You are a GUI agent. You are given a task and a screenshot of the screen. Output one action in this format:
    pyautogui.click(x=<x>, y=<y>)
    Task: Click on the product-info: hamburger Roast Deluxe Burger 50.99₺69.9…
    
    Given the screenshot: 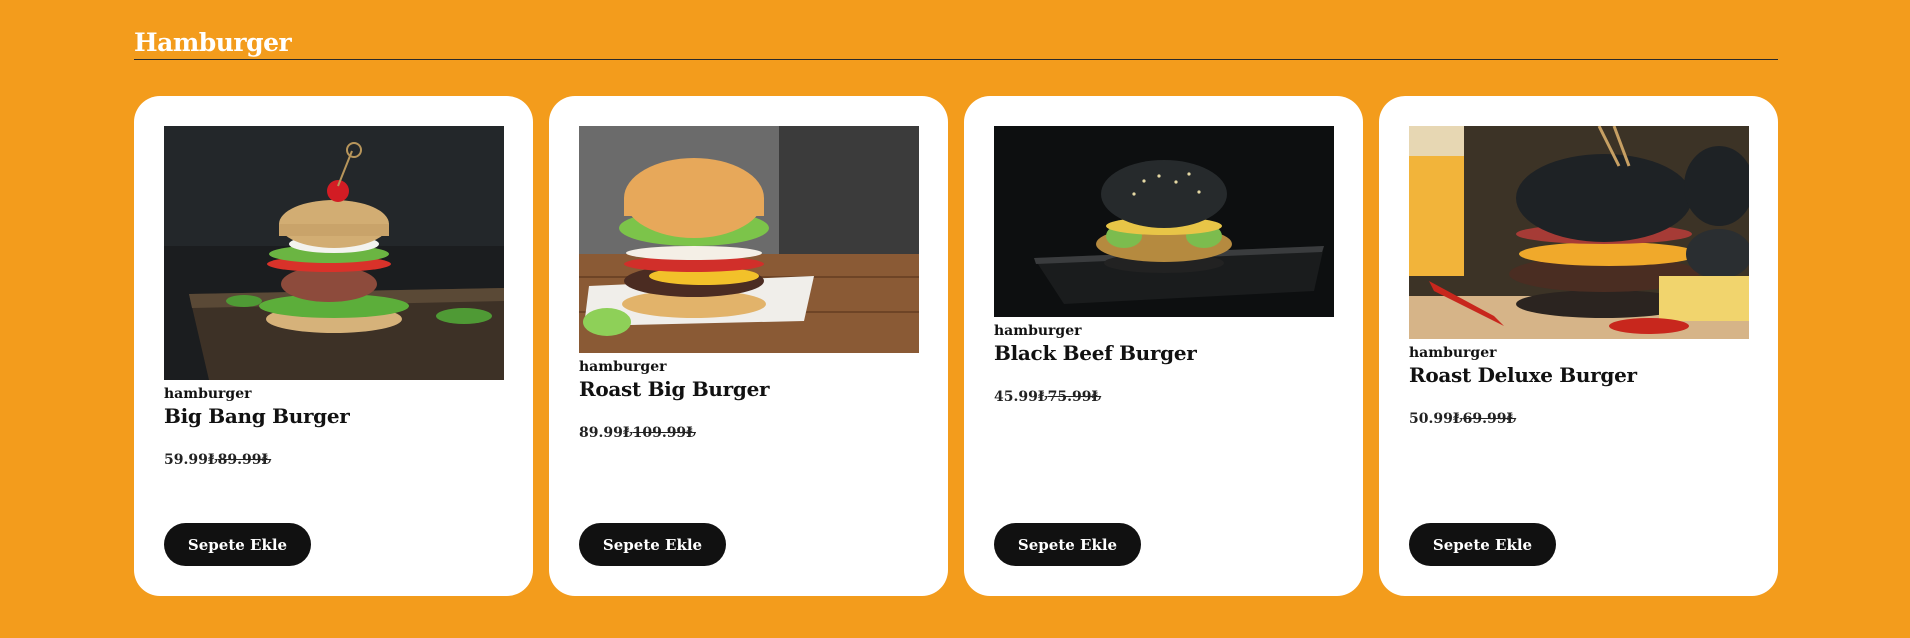 What is the action you would take?
    pyautogui.click(x=1579, y=386)
    